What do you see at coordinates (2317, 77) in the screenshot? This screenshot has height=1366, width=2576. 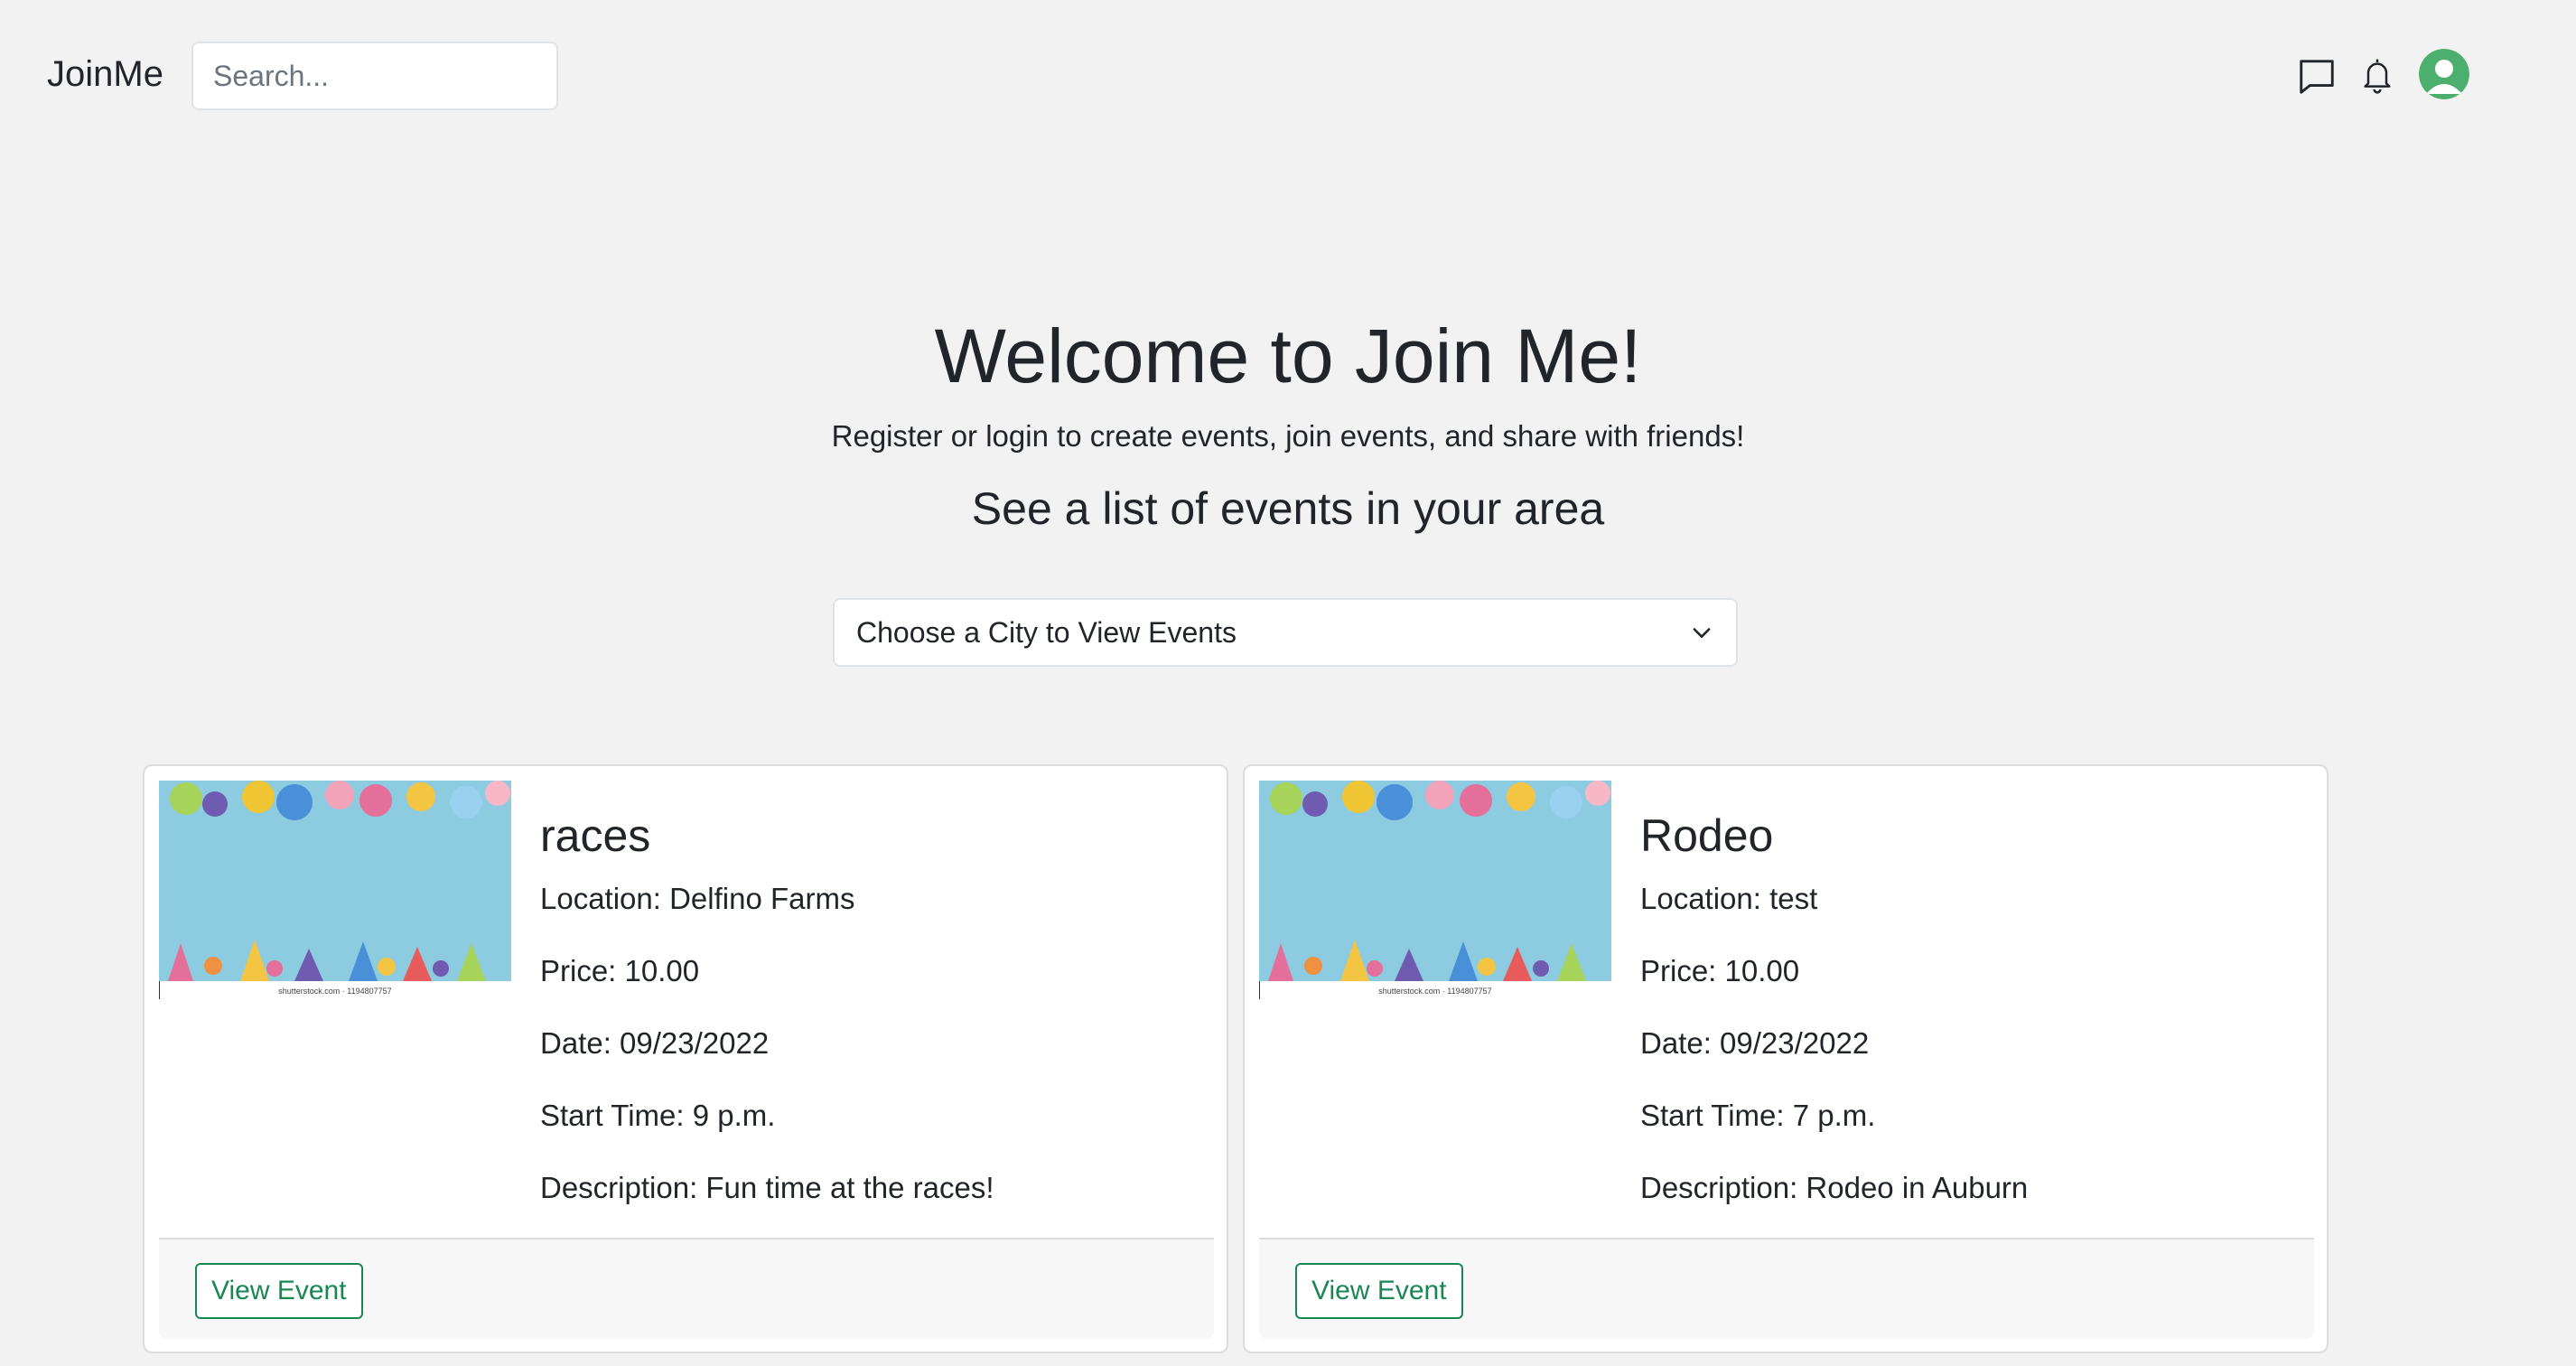 I see `message-icon` at bounding box center [2317, 77].